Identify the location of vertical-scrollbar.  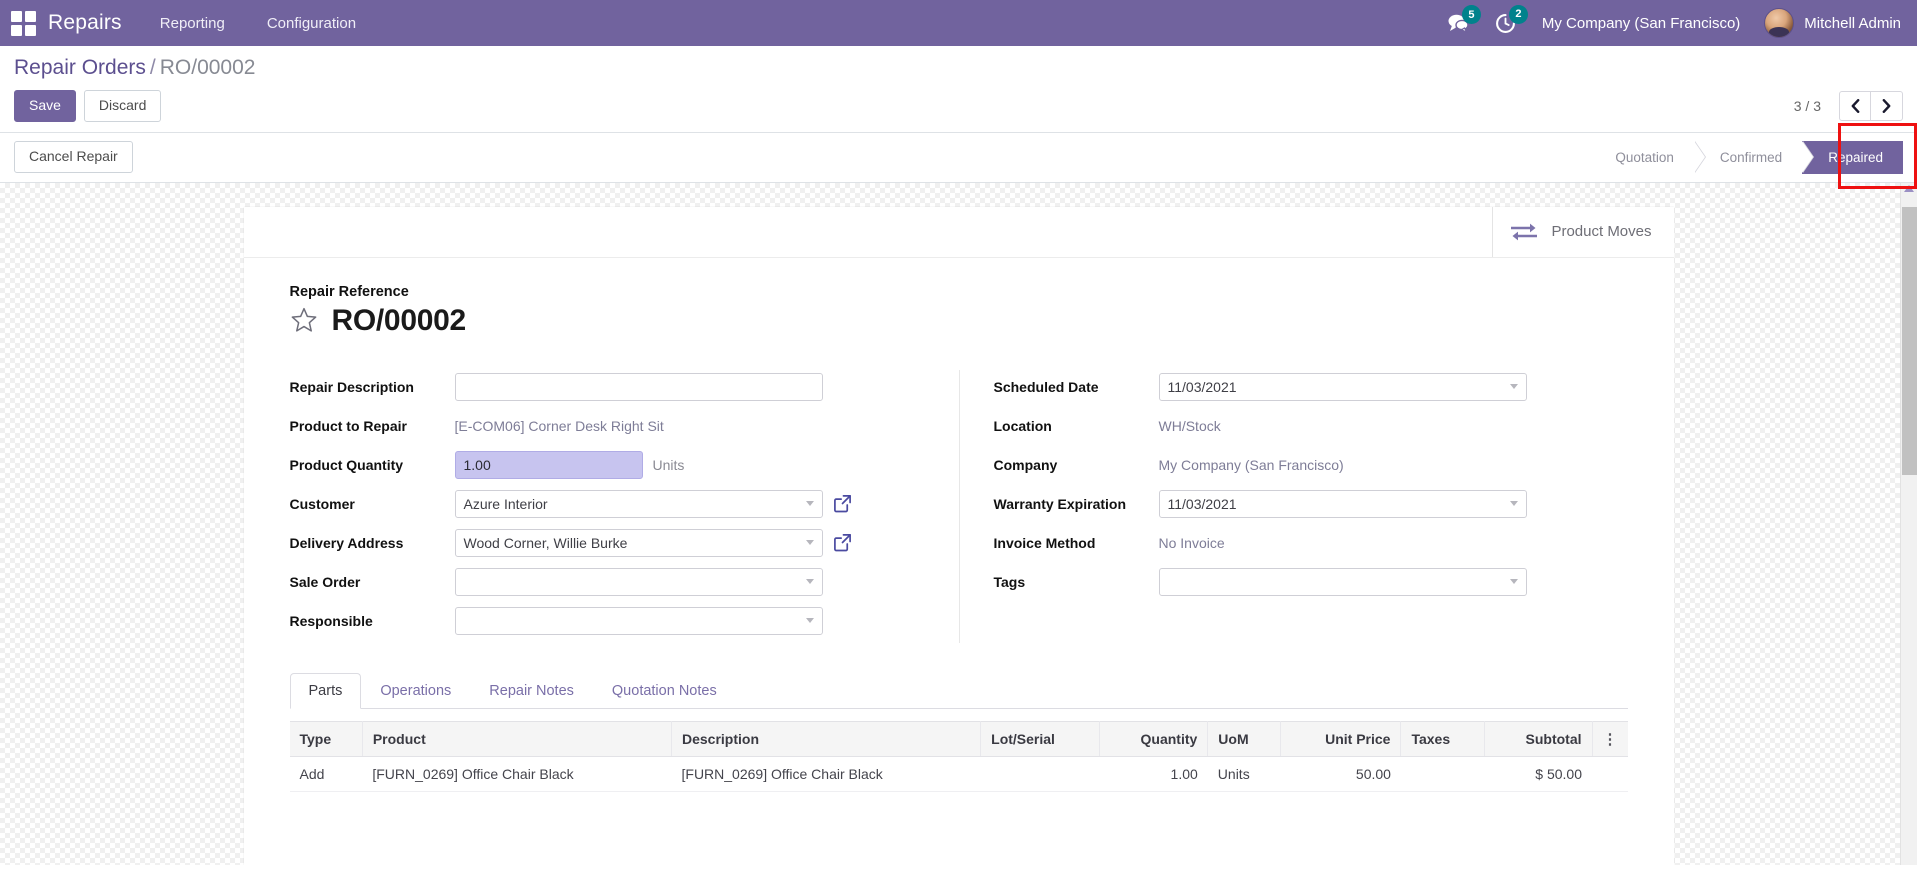
(1908, 523).